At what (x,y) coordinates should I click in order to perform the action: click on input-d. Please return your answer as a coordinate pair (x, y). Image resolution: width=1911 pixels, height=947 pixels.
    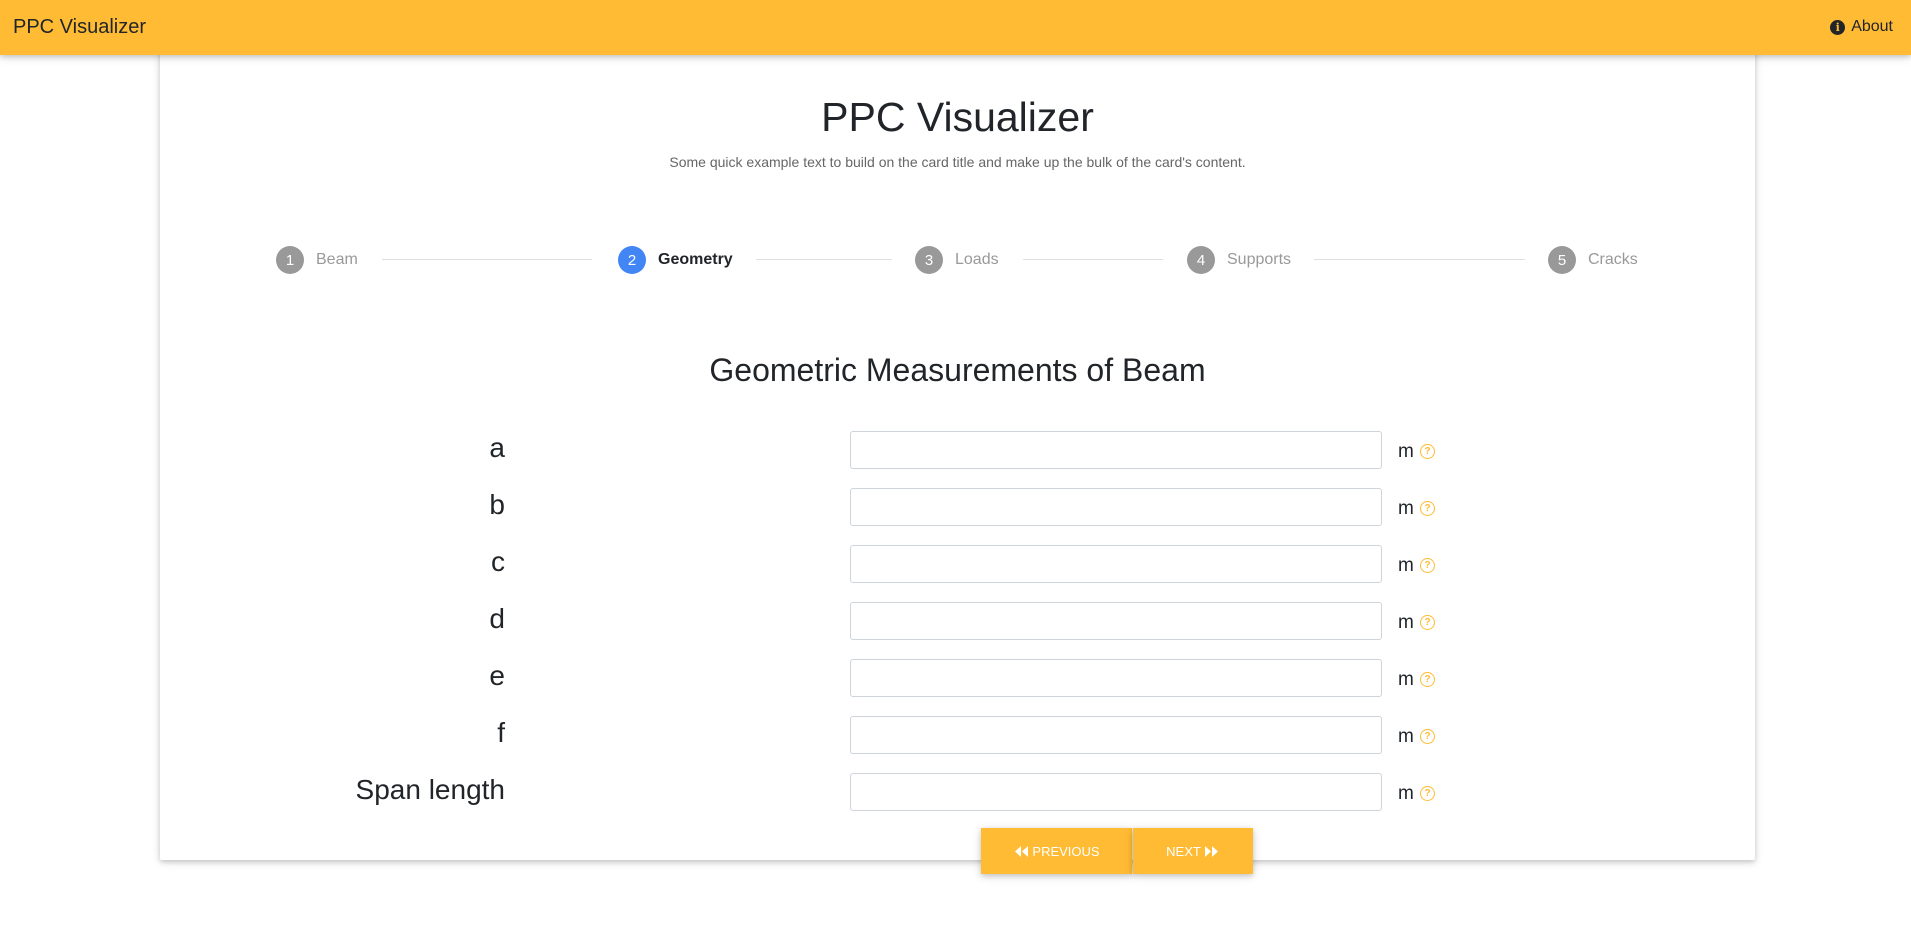
    Looking at the image, I should click on (1116, 621).